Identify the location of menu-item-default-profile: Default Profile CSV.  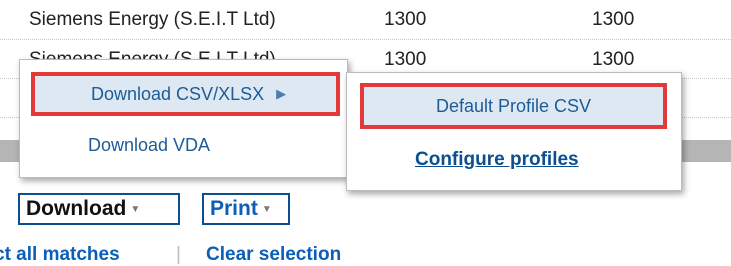
(513, 106).